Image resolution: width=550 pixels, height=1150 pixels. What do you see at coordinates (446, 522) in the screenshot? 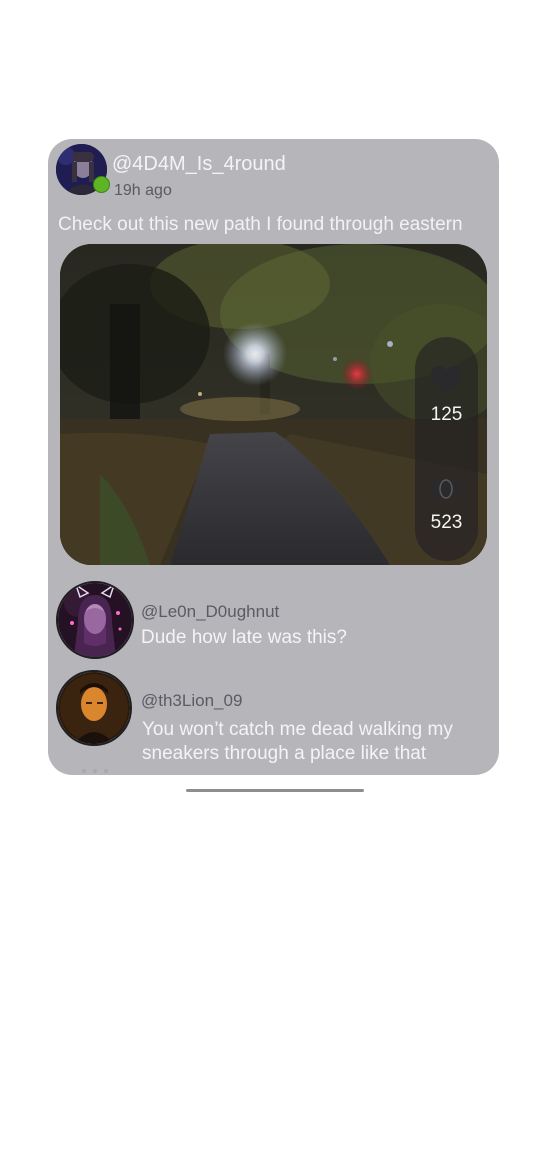
I see `view-count: 523` at bounding box center [446, 522].